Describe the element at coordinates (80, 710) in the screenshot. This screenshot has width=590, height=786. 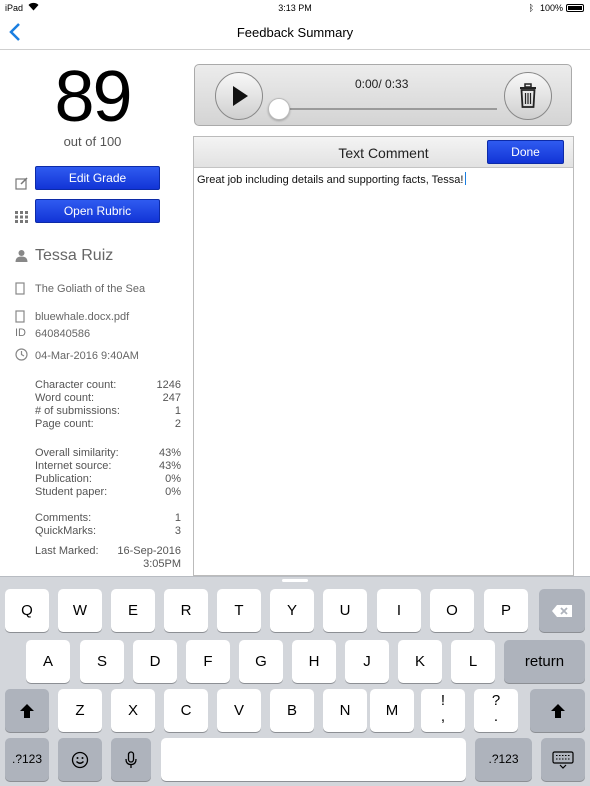
I see `key-z: Z` at that location.